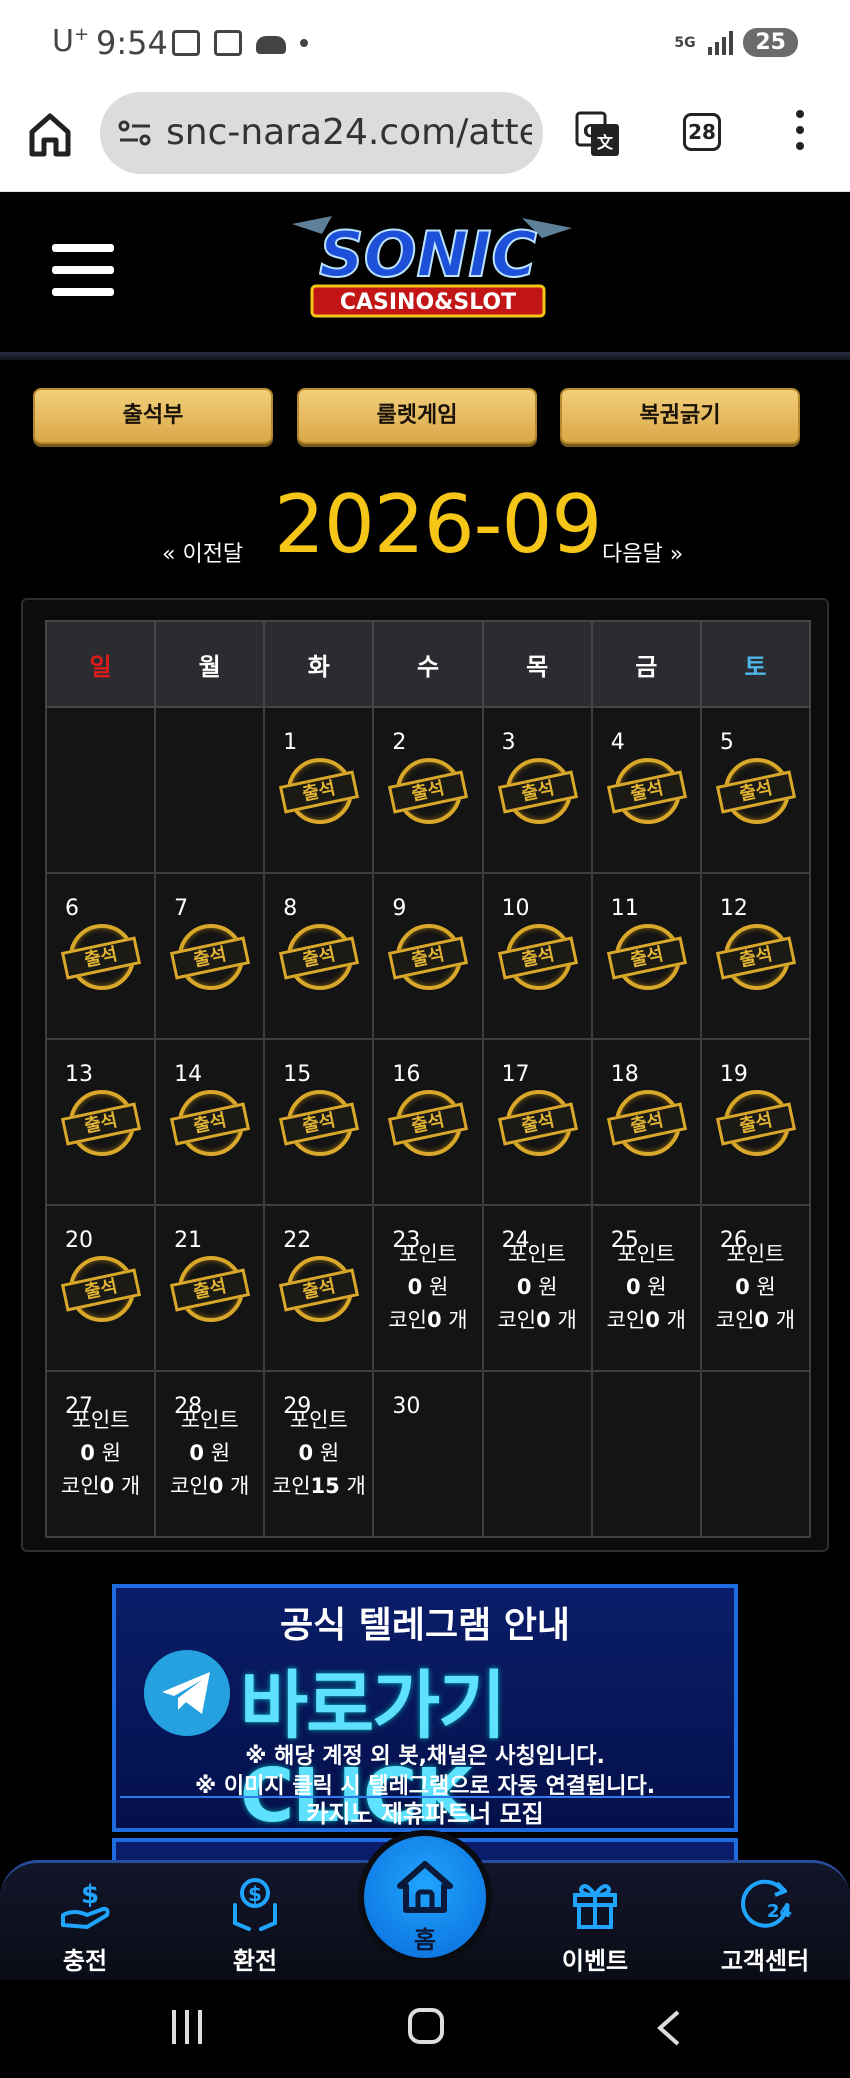  I want to click on nav-exchange: $ 환전, so click(255, 1925).